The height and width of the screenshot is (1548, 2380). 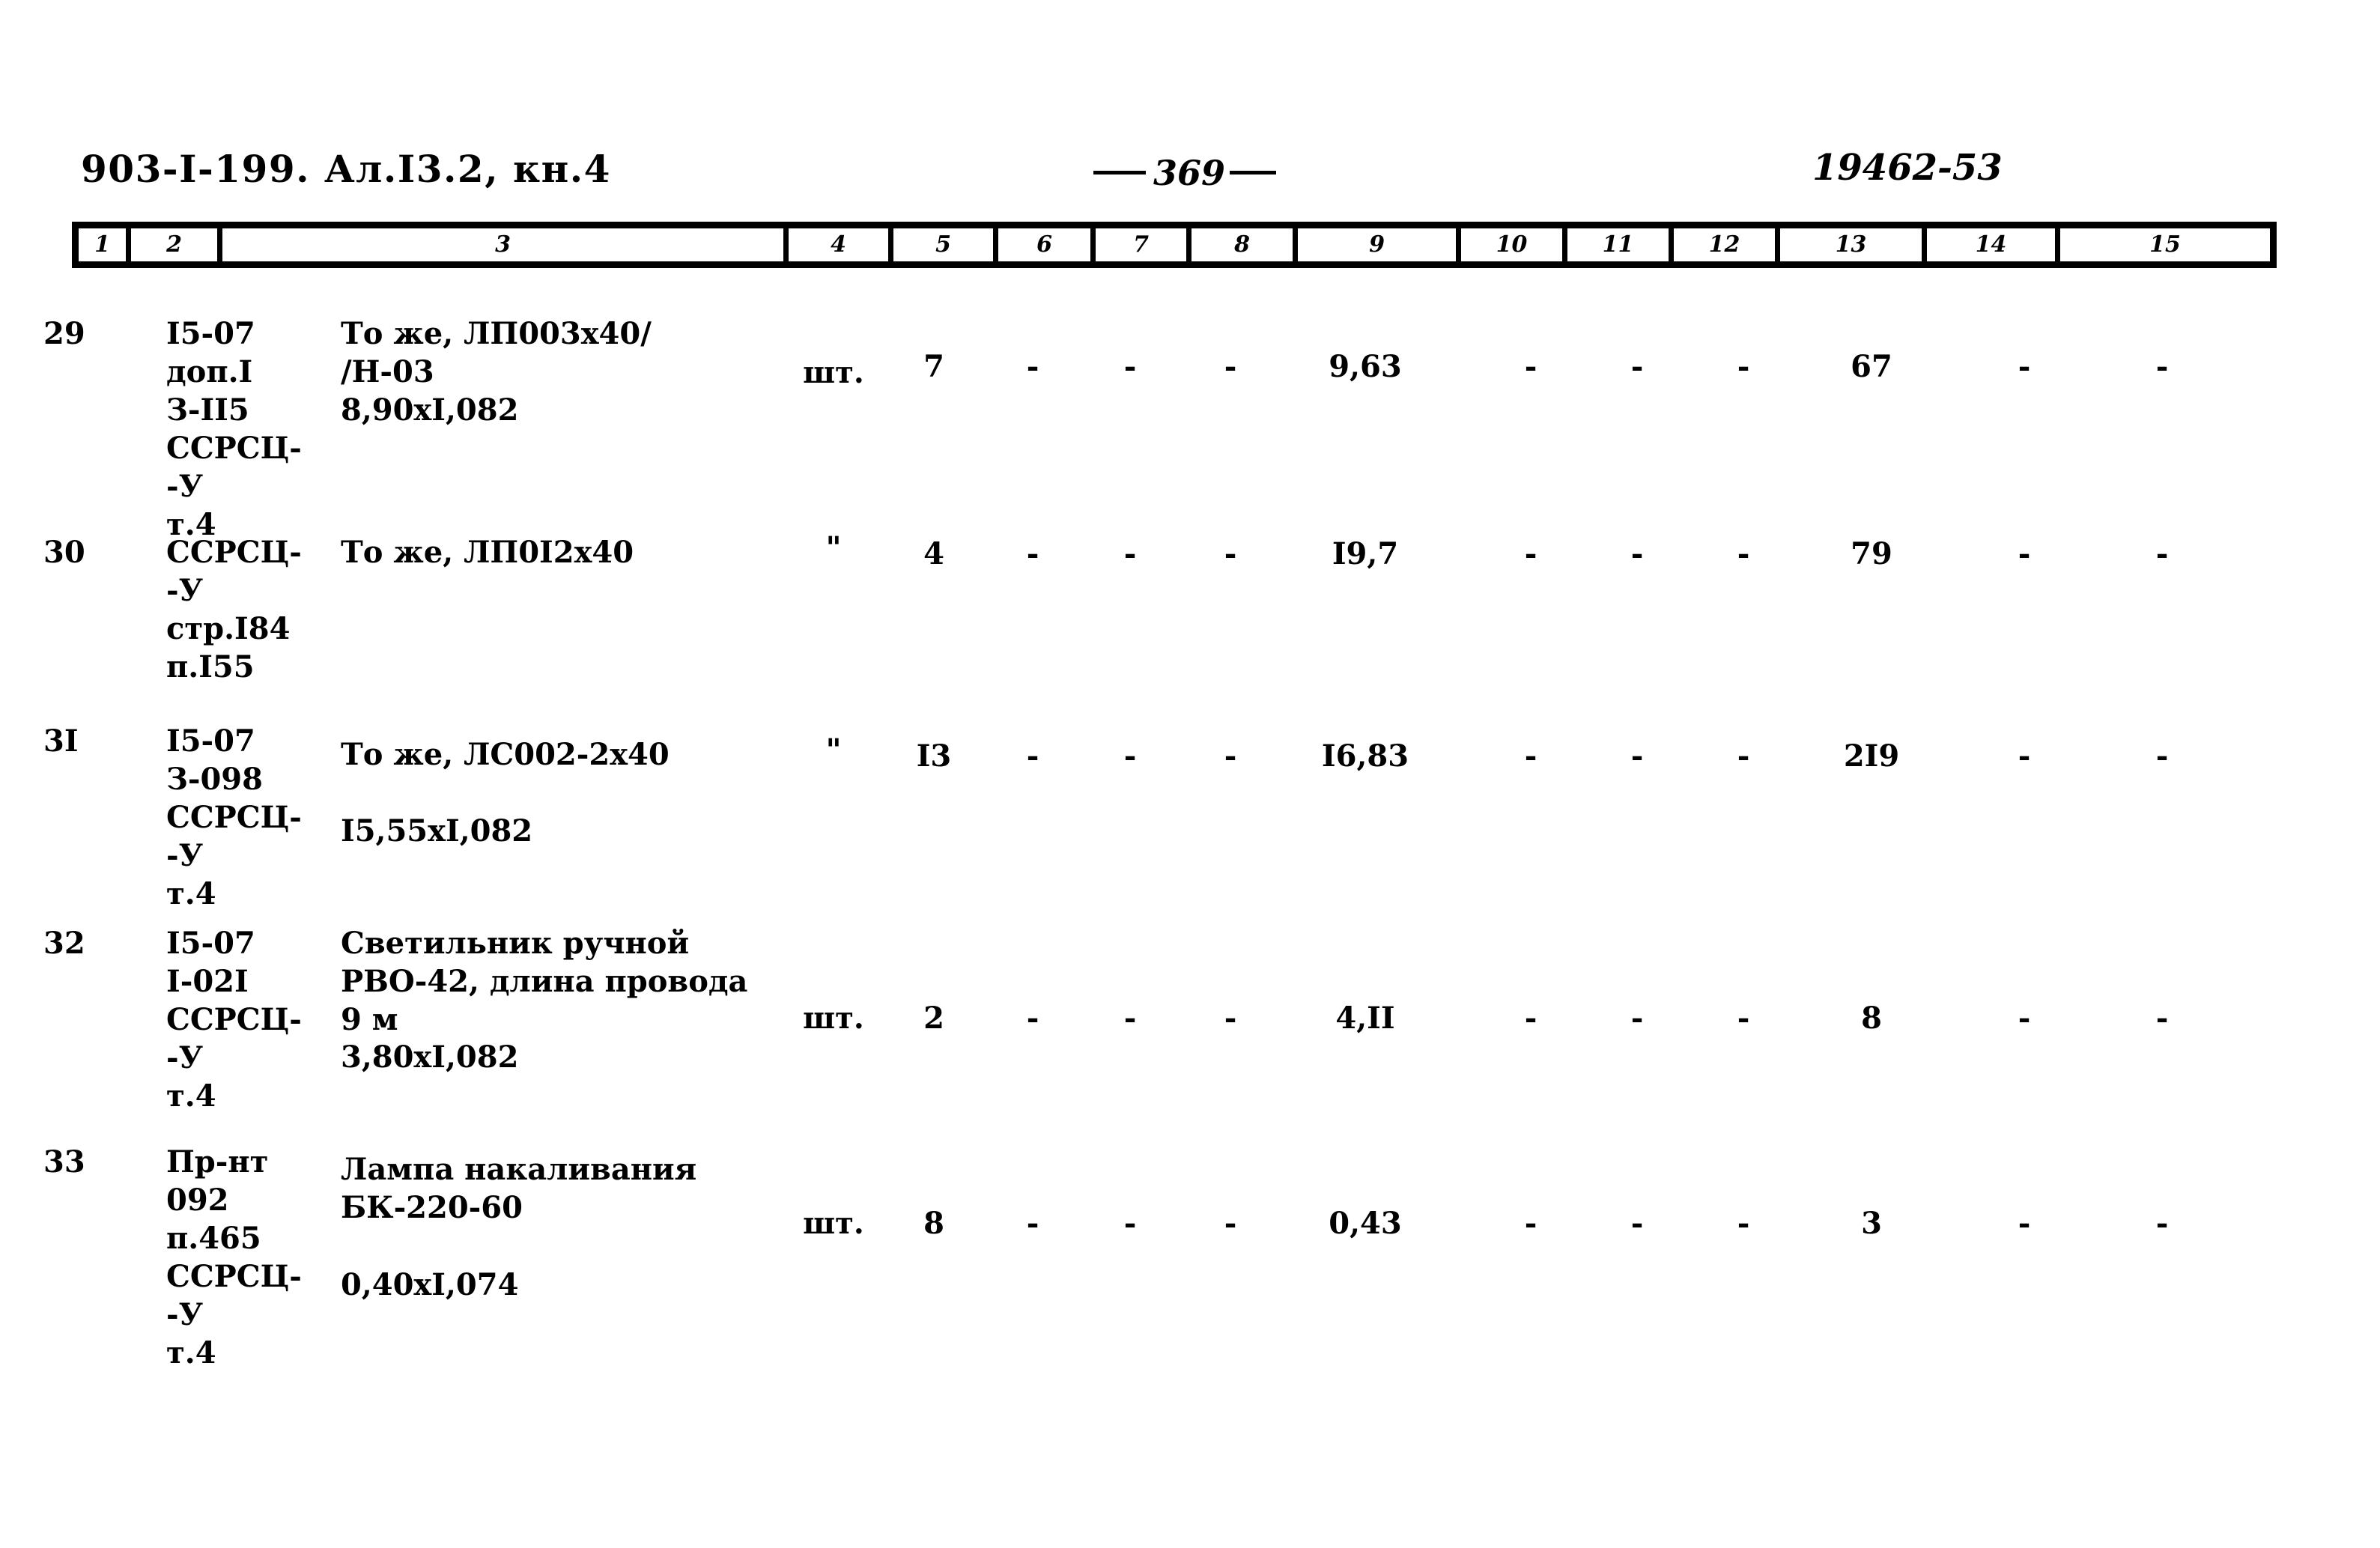 I want to click on row-number: 3I, so click(x=61, y=741).